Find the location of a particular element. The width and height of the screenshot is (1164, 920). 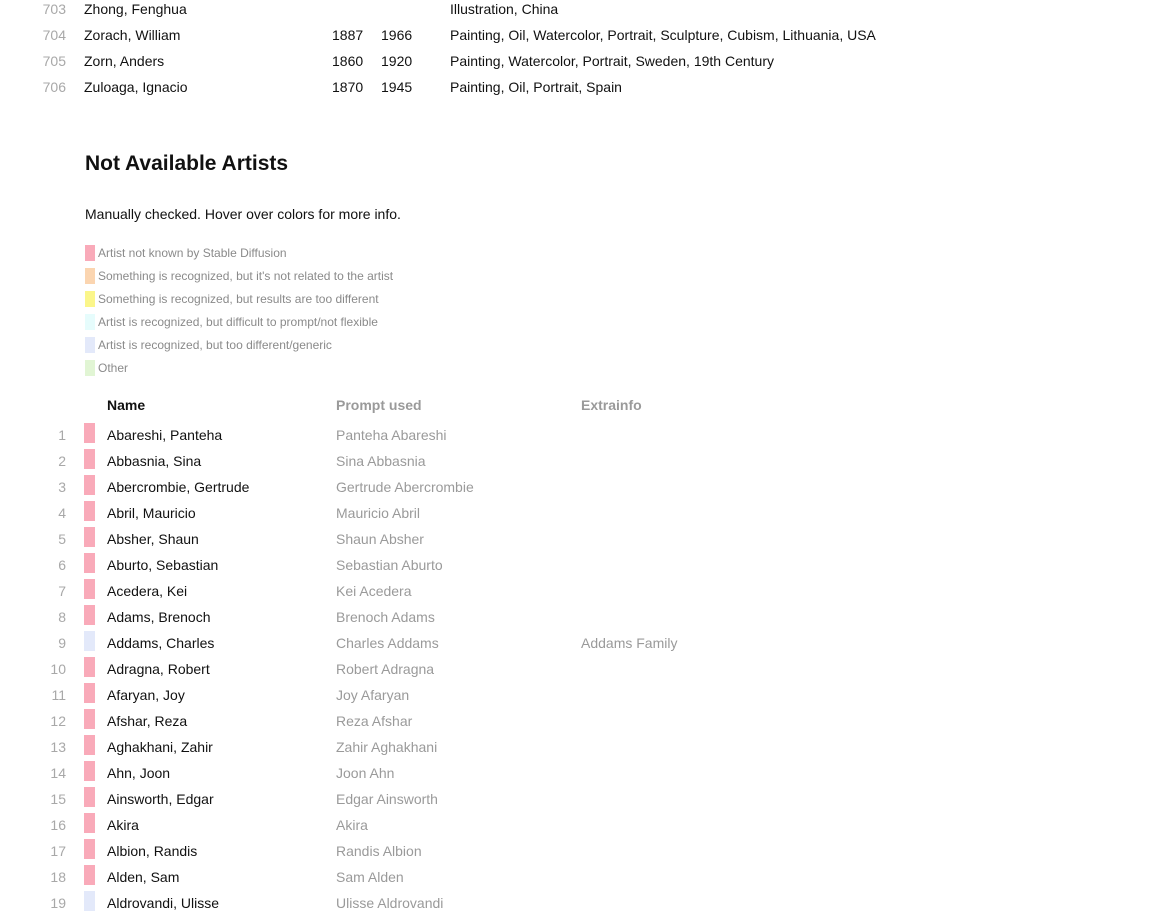

birth-year: 1887 is located at coordinates (348, 35).